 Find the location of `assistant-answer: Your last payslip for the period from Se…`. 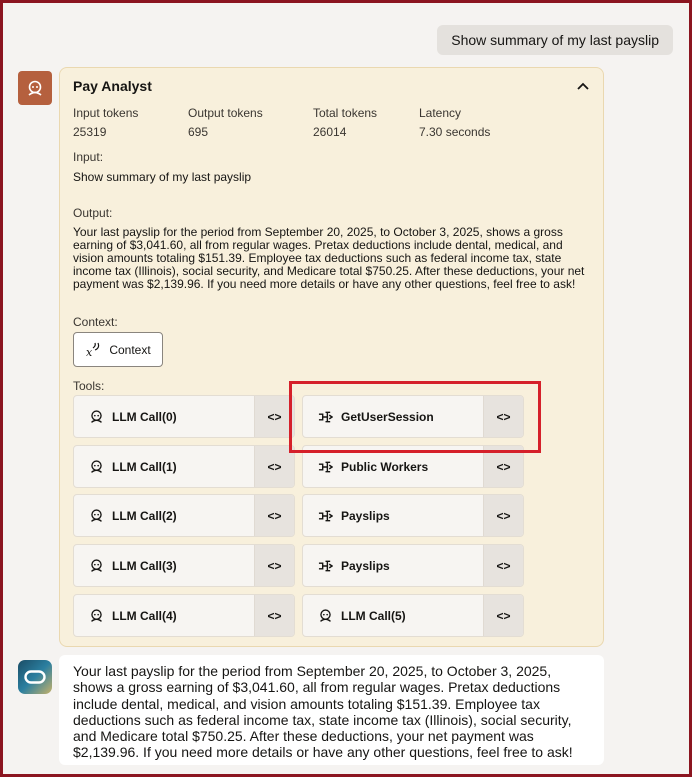

assistant-answer: Your last payslip for the period from Se… is located at coordinates (331, 710).